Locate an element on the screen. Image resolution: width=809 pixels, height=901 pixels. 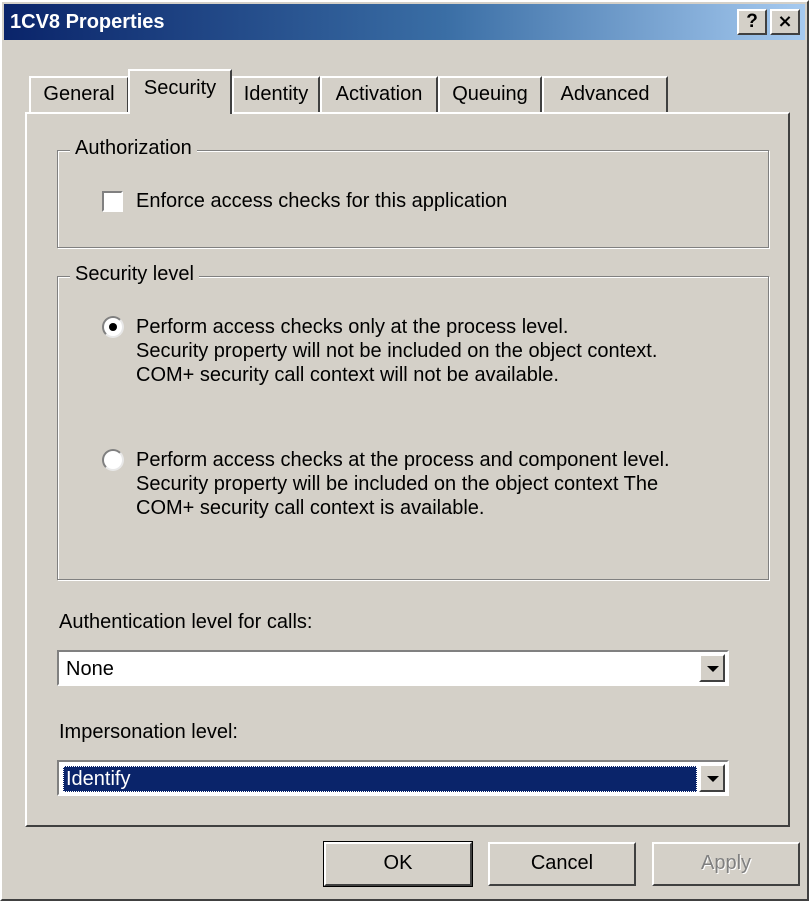
tab-label: General is located at coordinates (79, 94).